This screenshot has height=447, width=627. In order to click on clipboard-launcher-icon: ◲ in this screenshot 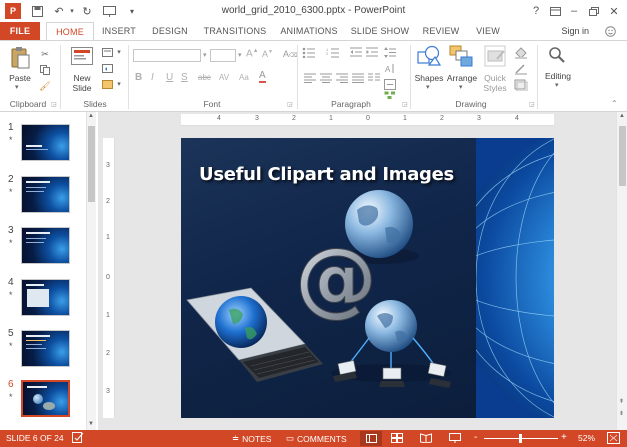, I will do `click(54, 104)`.